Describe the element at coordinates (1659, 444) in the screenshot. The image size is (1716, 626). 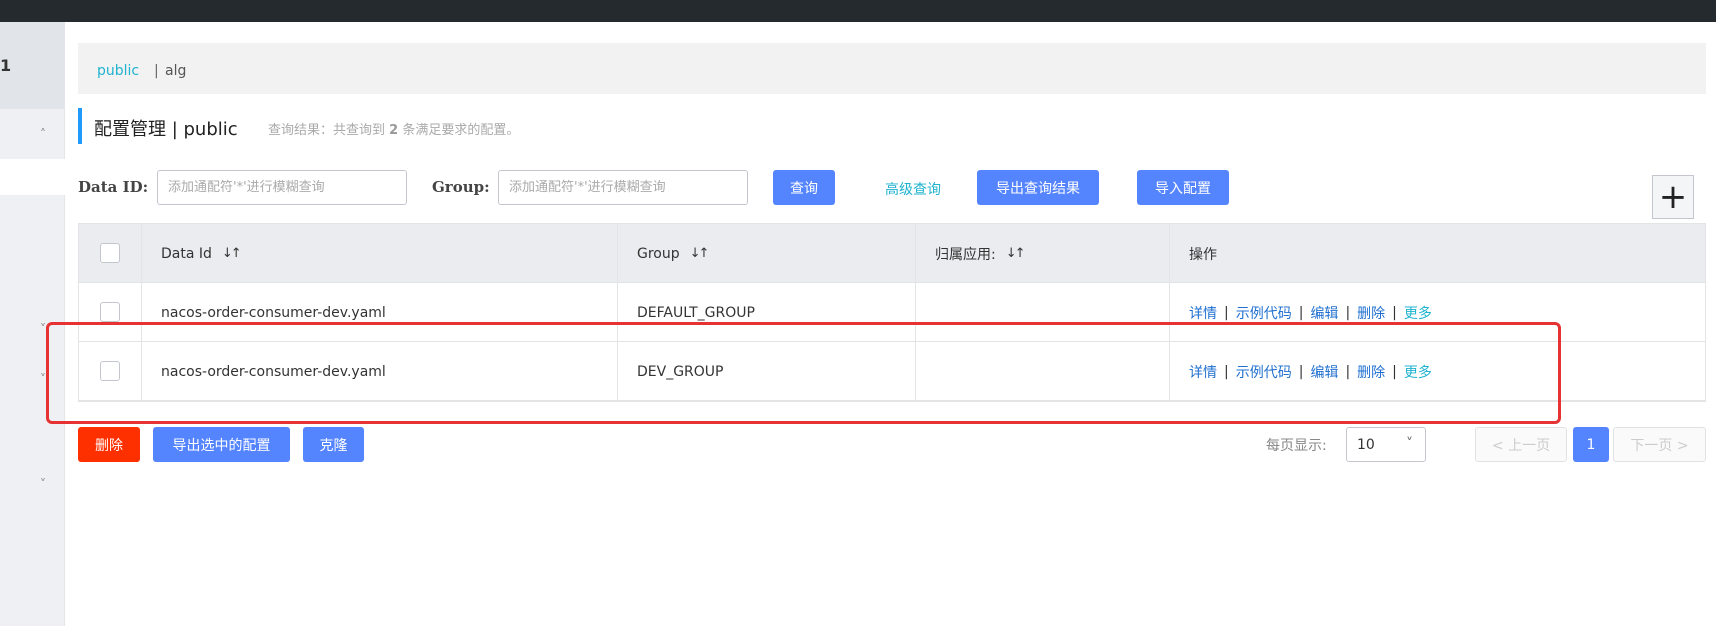
I see `next-page-button: 下一页 >` at that location.